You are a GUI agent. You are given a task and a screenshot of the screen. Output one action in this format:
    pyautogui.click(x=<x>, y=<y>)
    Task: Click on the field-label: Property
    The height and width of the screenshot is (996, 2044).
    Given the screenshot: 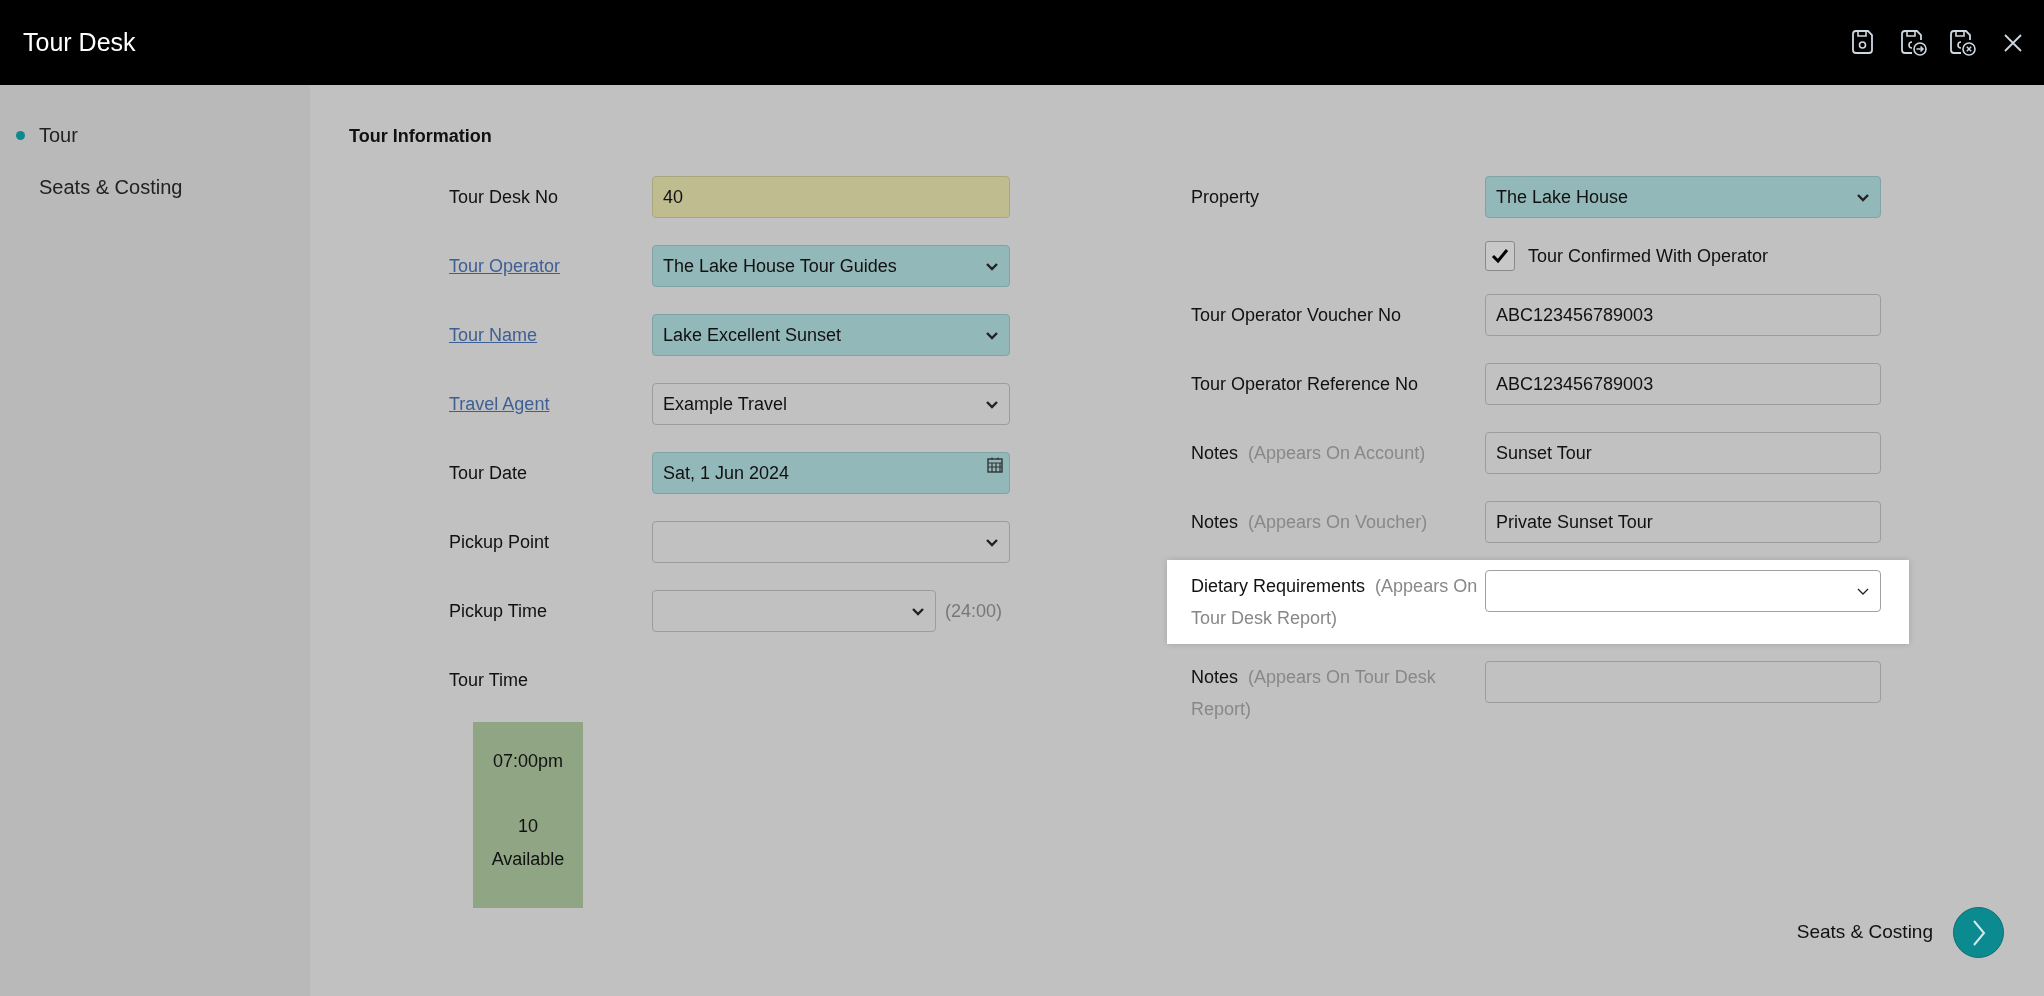 What is the action you would take?
    pyautogui.click(x=1226, y=197)
    